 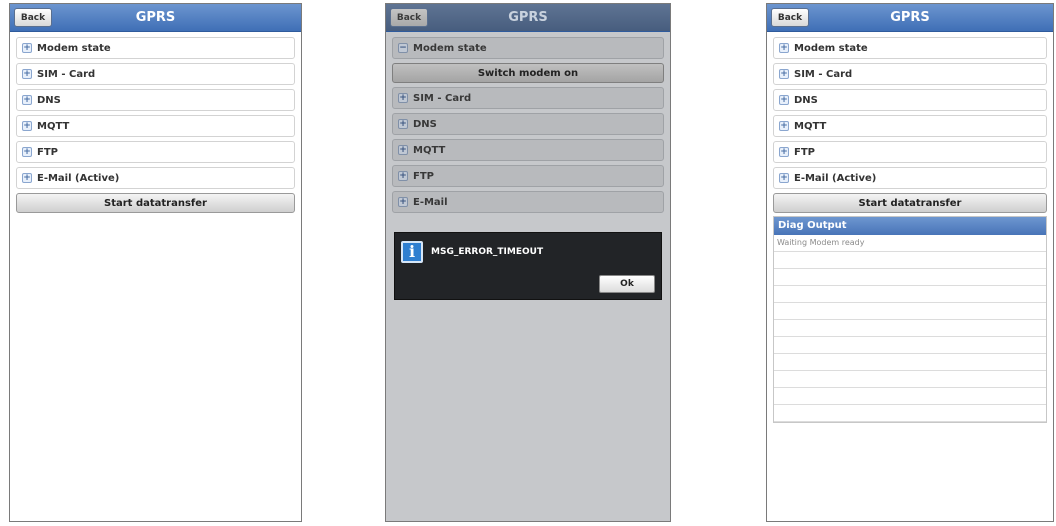 What do you see at coordinates (910, 243) in the screenshot?
I see `diag-line: Waiting Modem ready` at bounding box center [910, 243].